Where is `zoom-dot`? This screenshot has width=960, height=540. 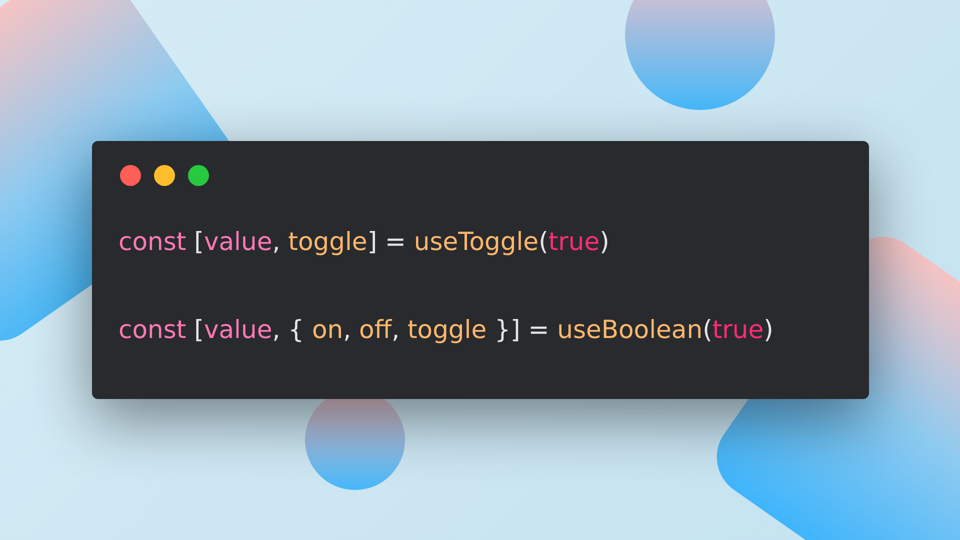 zoom-dot is located at coordinates (198, 175).